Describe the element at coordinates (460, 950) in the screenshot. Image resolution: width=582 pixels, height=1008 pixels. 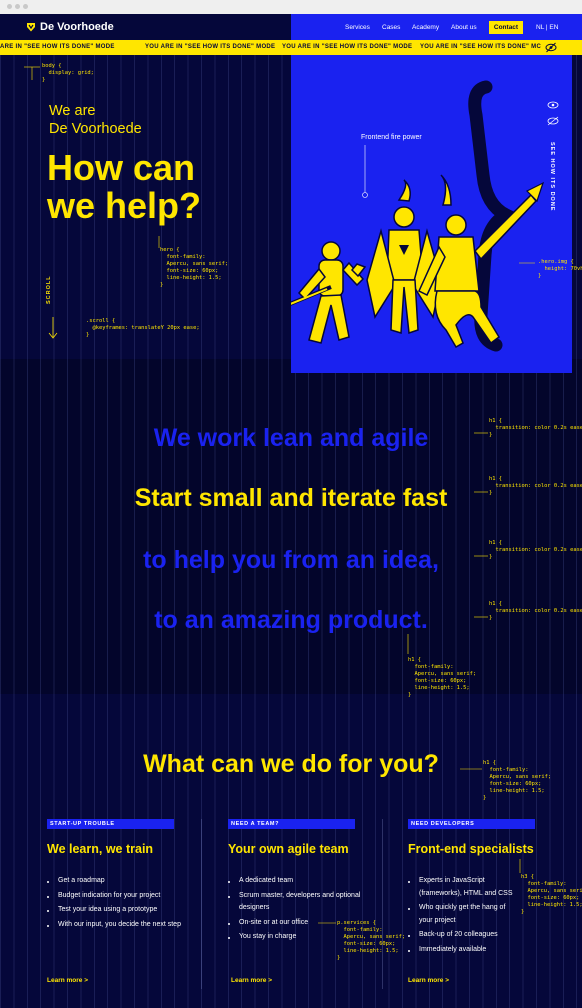
I see `list-item: Immediately available` at that location.